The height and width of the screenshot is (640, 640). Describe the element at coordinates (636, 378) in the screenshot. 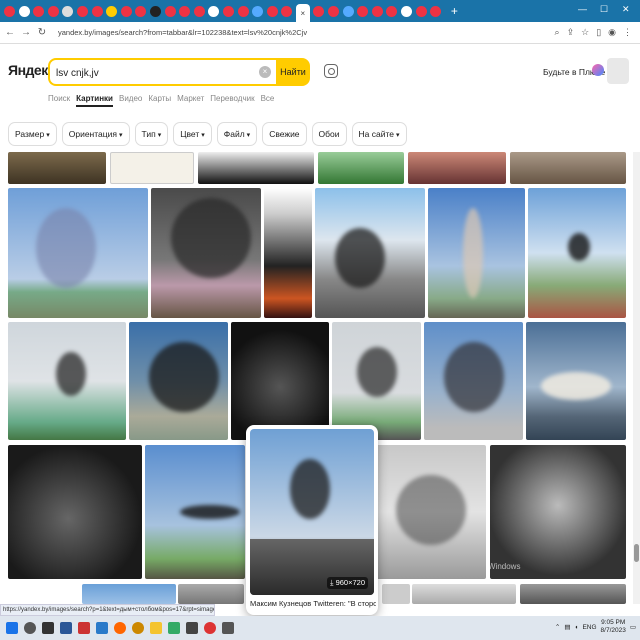

I see `page-scrollbar` at that location.